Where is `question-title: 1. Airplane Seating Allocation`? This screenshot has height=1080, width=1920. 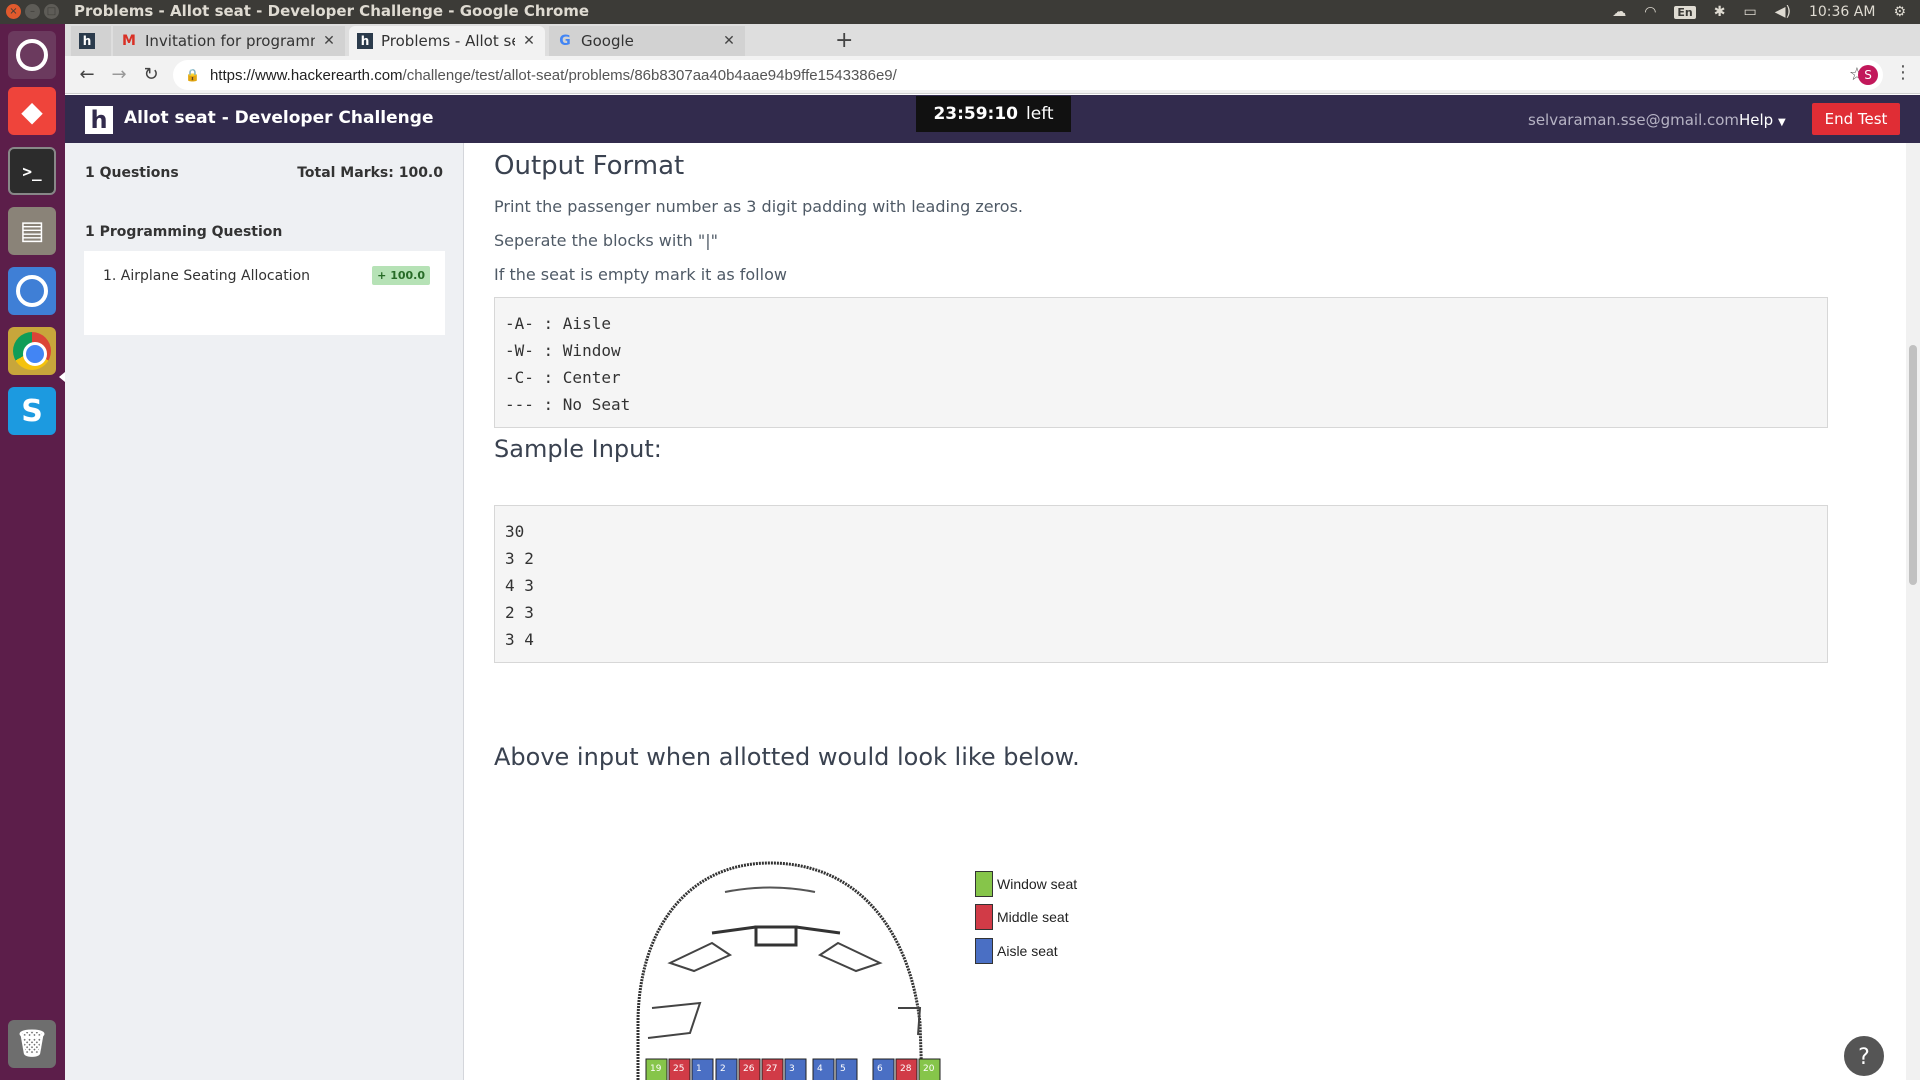 question-title: 1. Airplane Seating Allocation is located at coordinates (207, 276).